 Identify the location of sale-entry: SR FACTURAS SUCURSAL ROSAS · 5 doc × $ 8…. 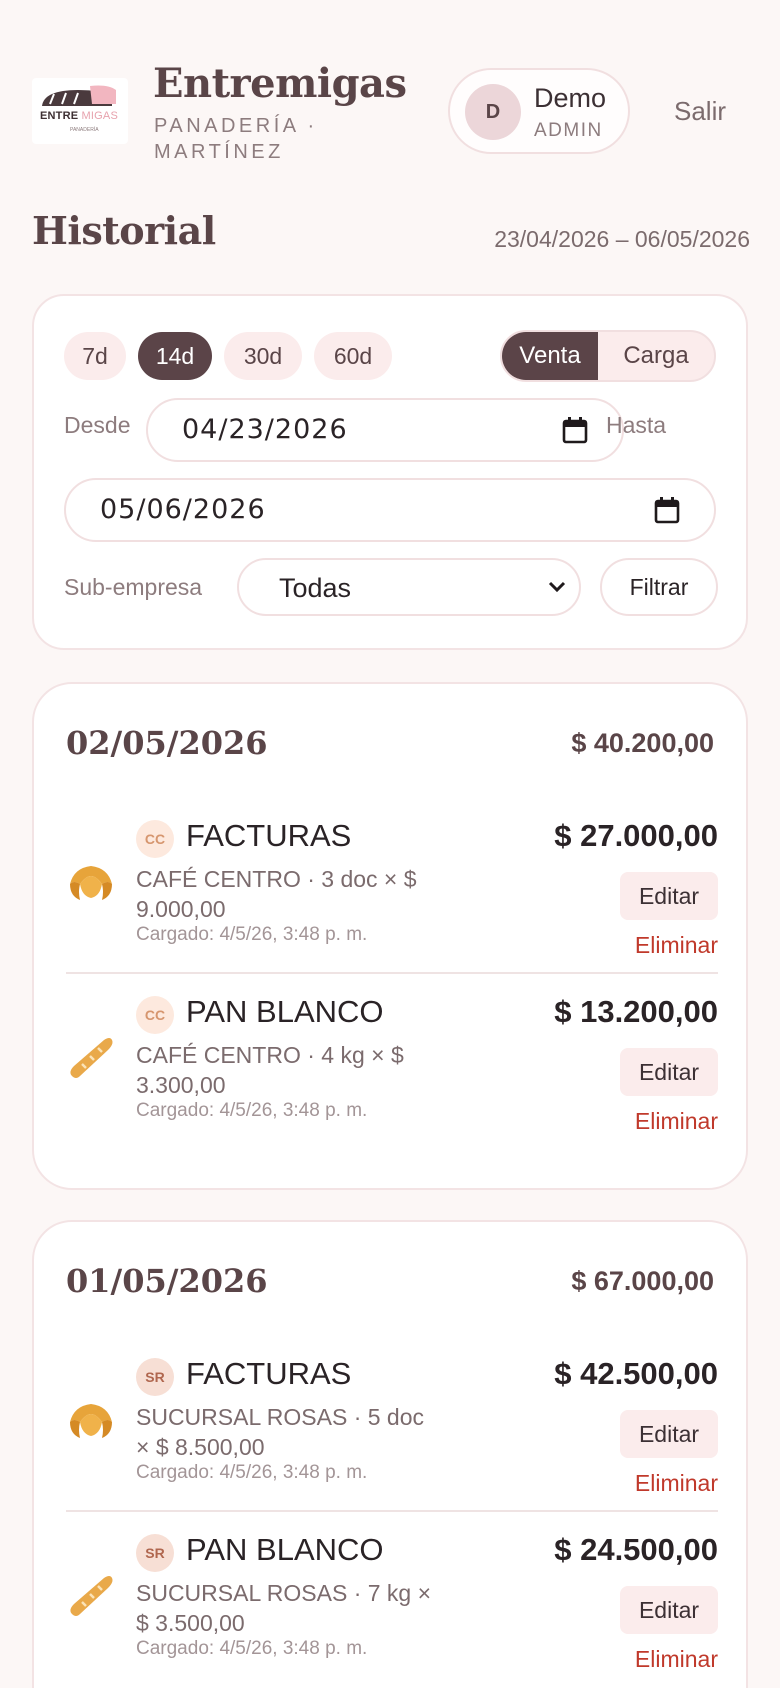
(392, 1428).